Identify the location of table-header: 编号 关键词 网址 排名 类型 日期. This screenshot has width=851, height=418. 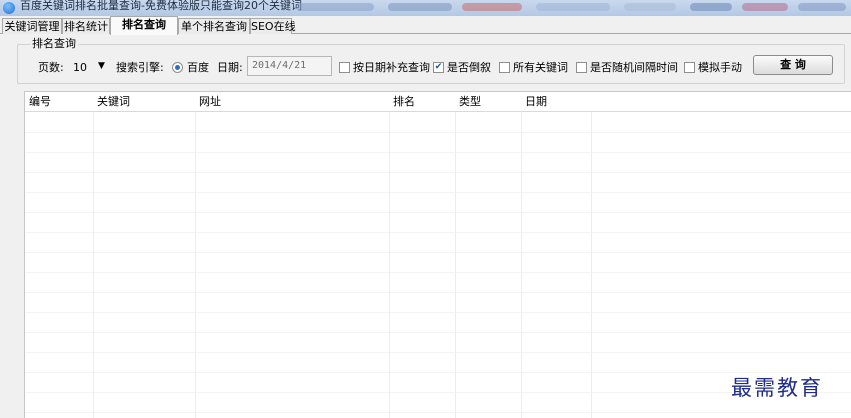
(438, 102).